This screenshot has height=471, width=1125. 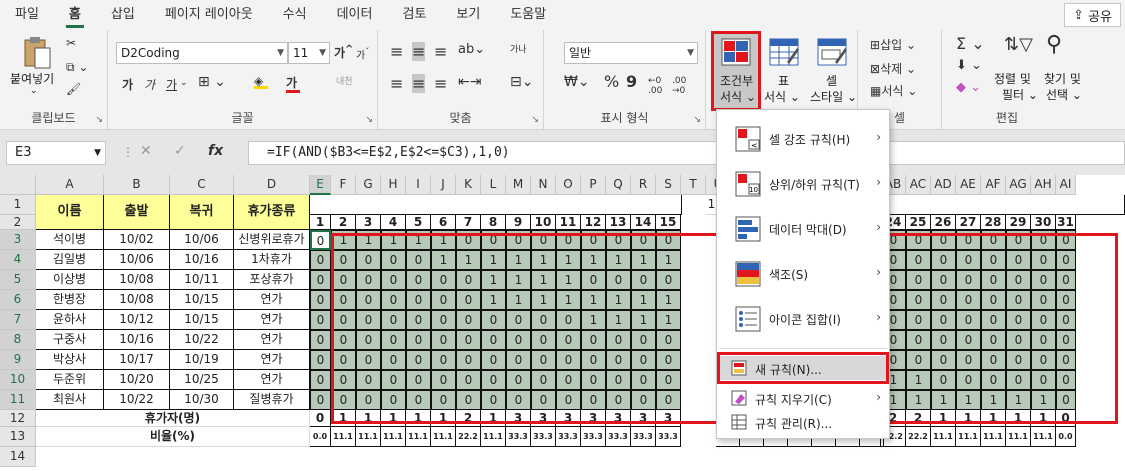 I want to click on tab-4: 수식, so click(x=295, y=15).